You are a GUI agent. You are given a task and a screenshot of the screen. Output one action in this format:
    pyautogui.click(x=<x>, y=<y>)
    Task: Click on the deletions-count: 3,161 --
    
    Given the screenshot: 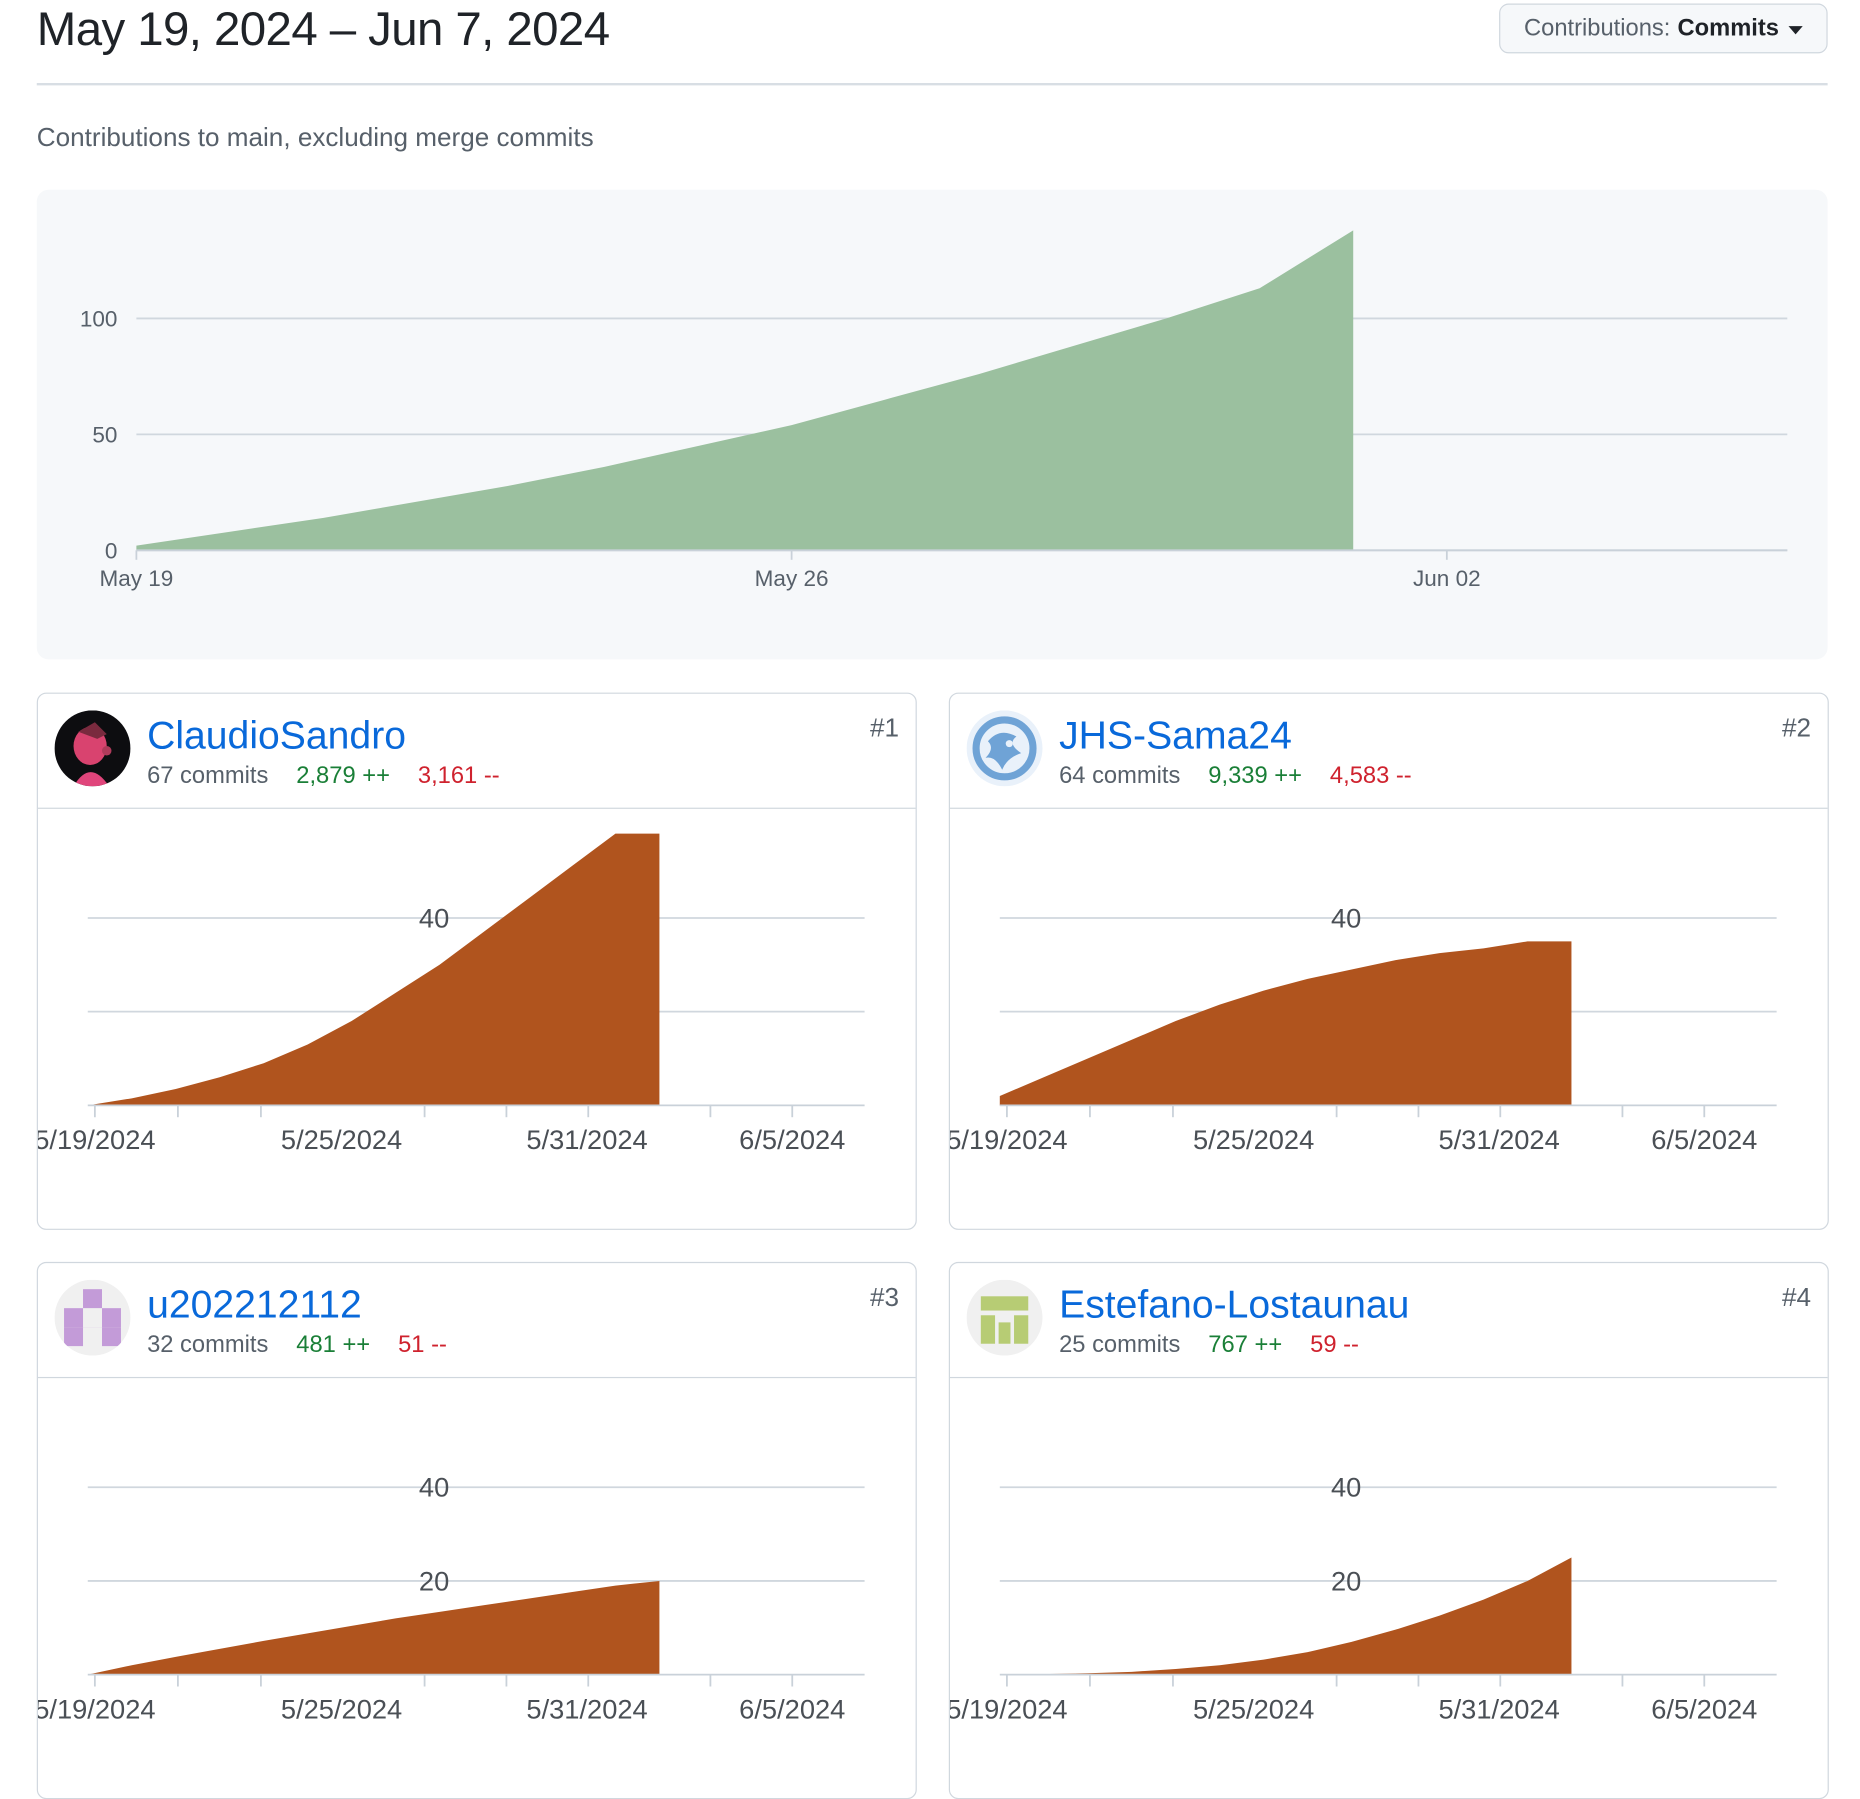 What is the action you would take?
    pyautogui.click(x=458, y=775)
    